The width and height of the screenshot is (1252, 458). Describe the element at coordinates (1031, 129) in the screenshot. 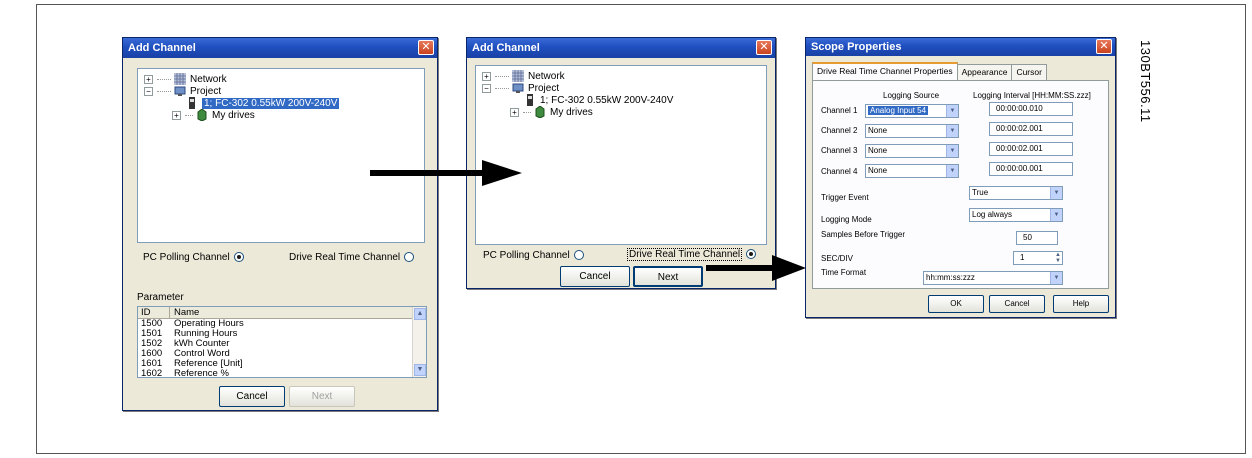

I see `channel-2-interval-field: 00:00:02.001` at that location.